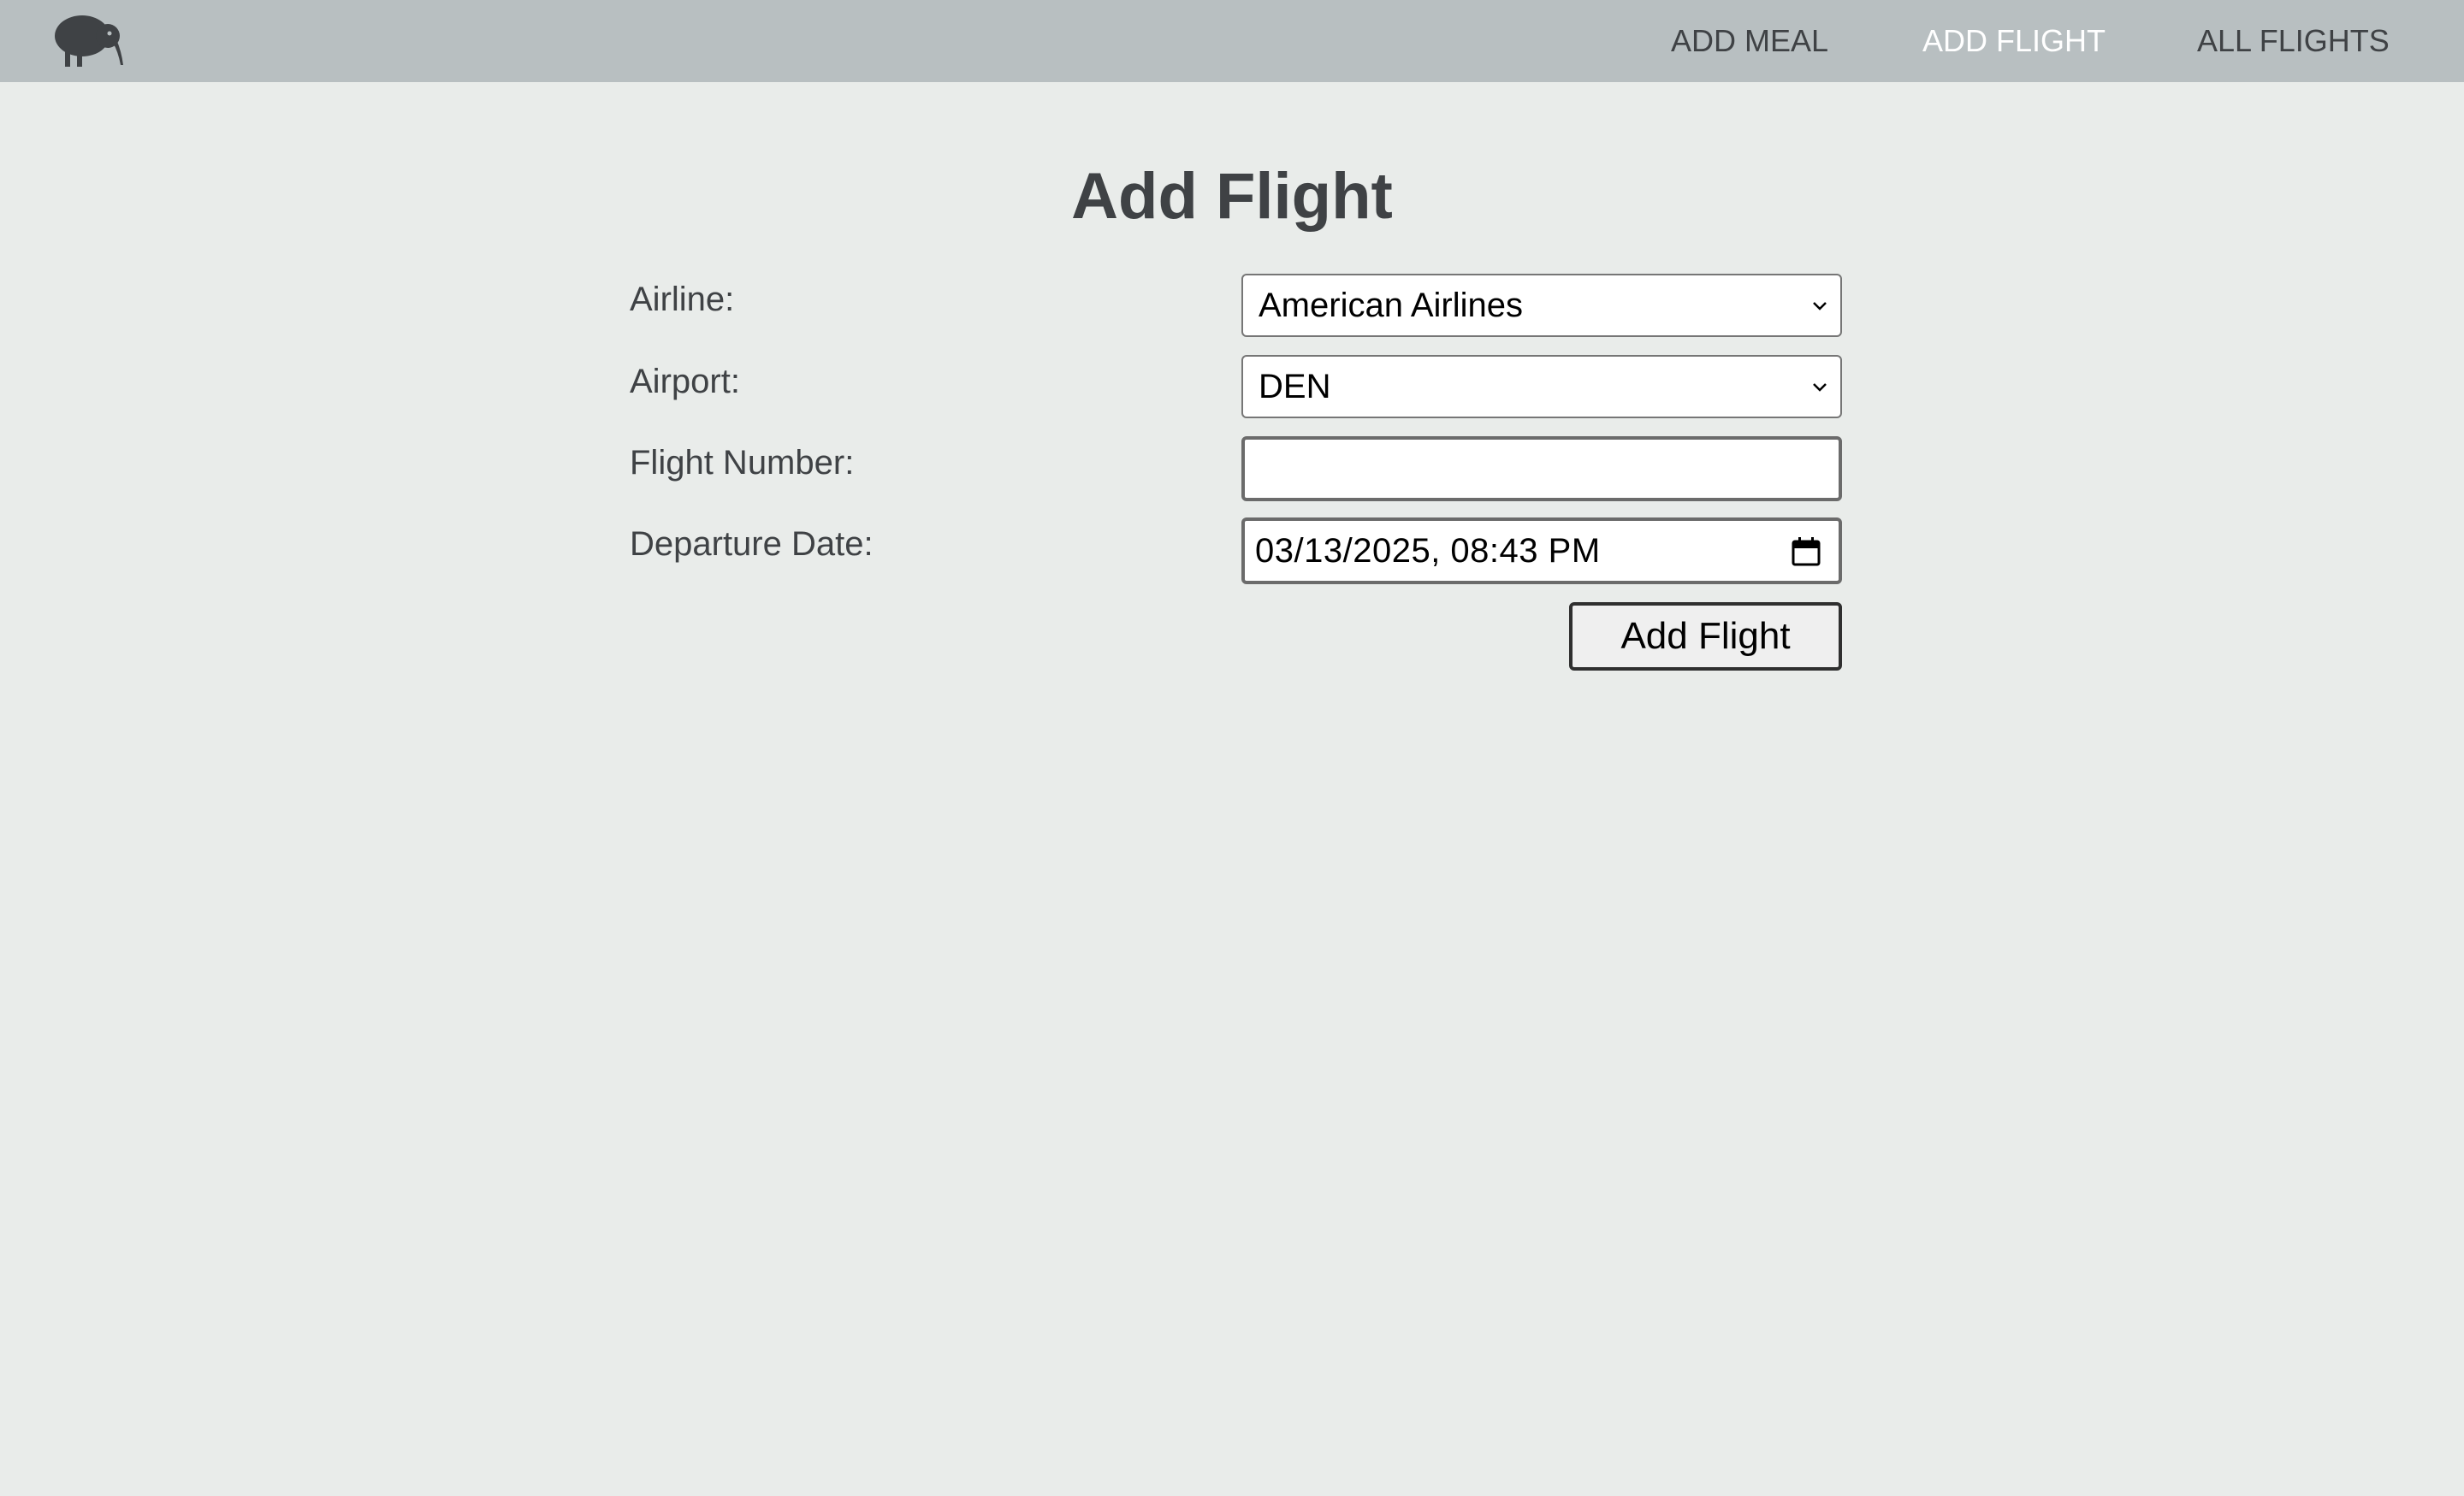  I want to click on departure-date-input: 03/13/2025, 08:43 PM, so click(1541, 551).